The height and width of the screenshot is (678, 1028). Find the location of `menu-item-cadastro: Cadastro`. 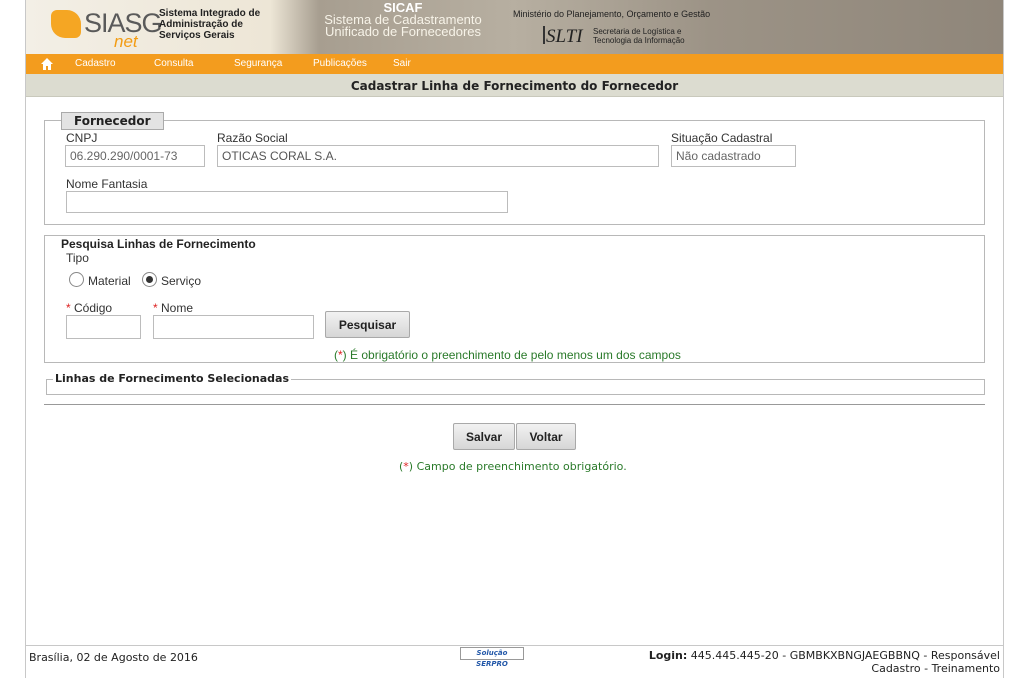

menu-item-cadastro: Cadastro is located at coordinates (95, 63).